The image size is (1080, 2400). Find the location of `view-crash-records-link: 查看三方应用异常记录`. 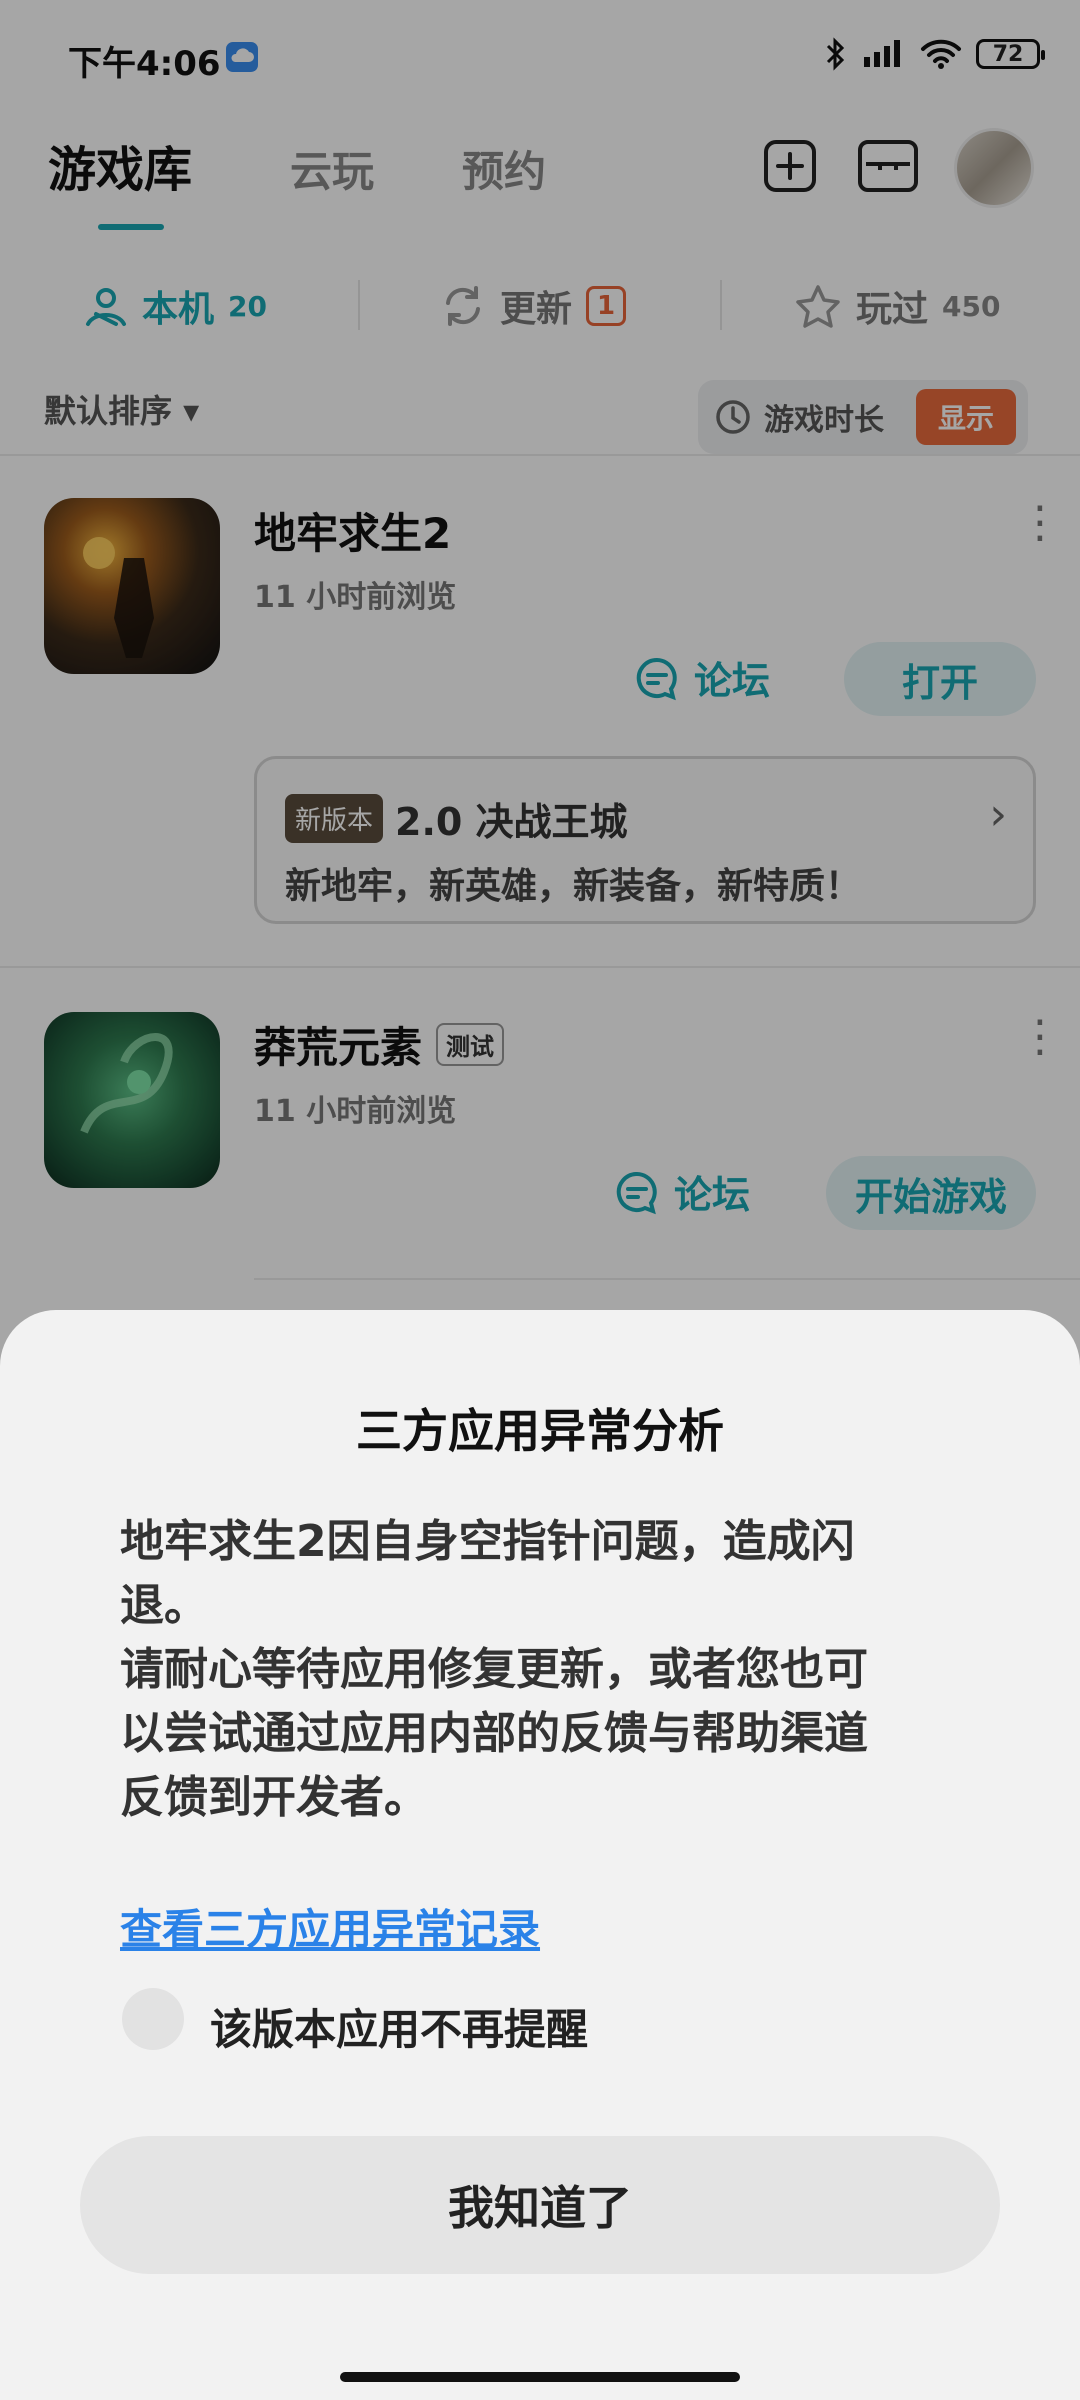

view-crash-records-link: 查看三方应用异常记录 is located at coordinates (330, 1926).